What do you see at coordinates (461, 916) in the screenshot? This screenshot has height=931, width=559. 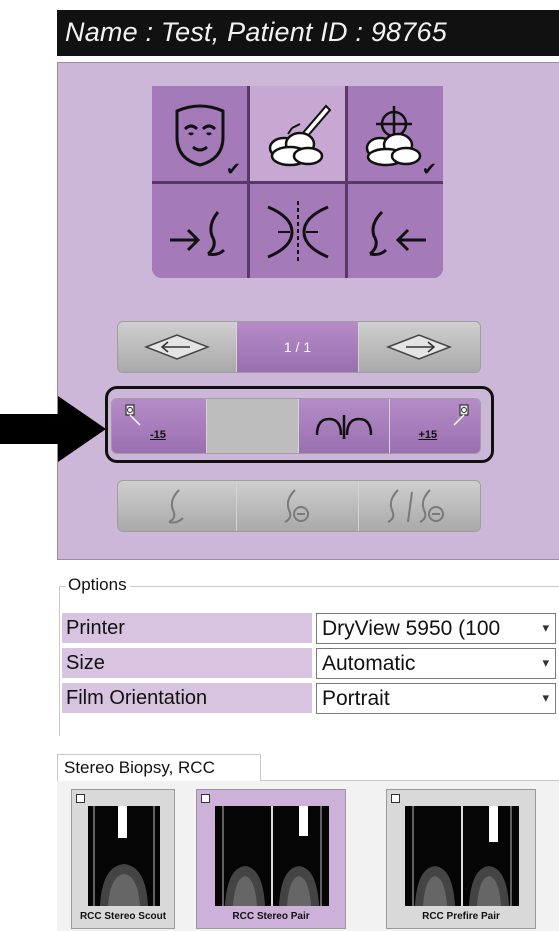 I see `thumbnail-caption: RCC Prefire Pair` at bounding box center [461, 916].